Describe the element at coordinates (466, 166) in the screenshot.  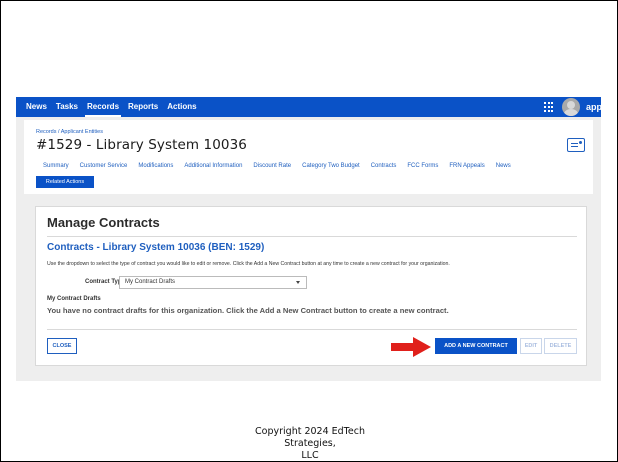
I see `tab-frn-appeals: FRN Appeals` at that location.